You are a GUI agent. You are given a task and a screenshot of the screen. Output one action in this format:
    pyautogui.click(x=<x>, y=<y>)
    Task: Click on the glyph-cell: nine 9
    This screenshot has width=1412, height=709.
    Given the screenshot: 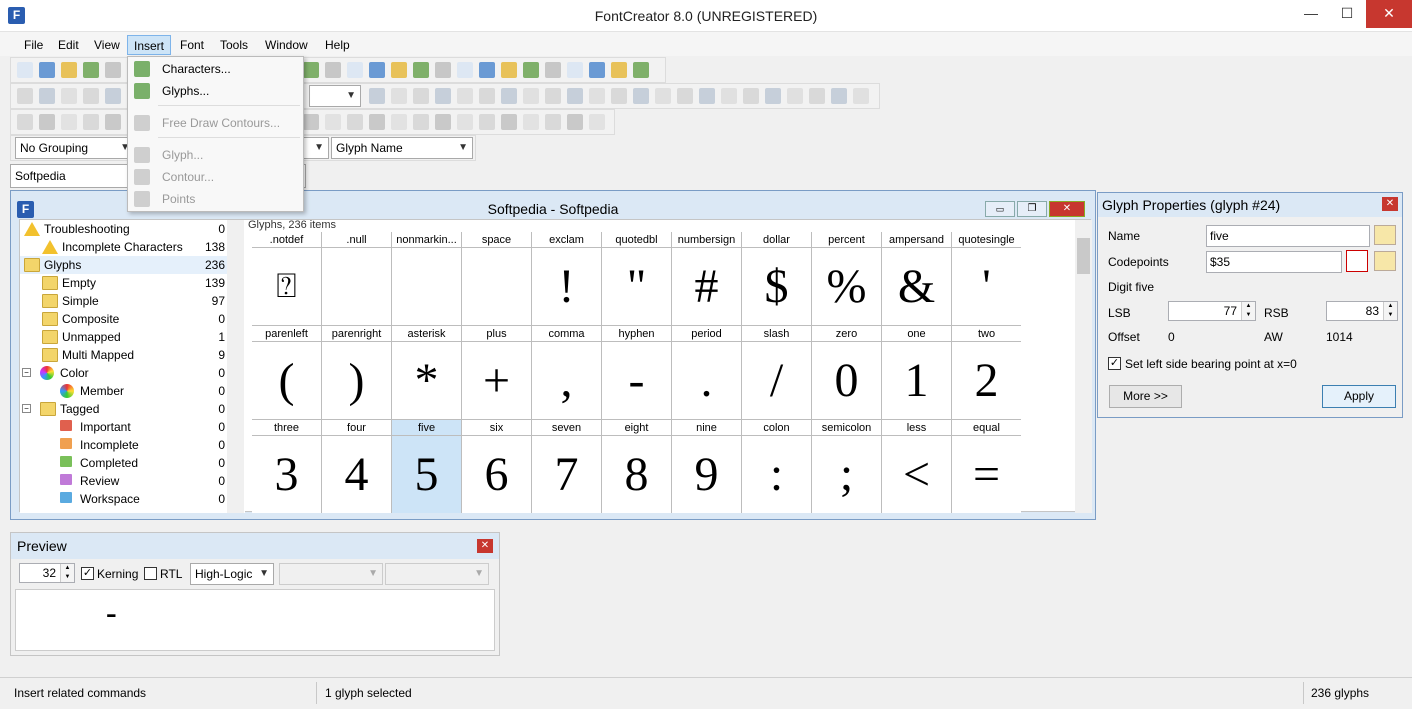 What is the action you would take?
    pyautogui.click(x=707, y=466)
    